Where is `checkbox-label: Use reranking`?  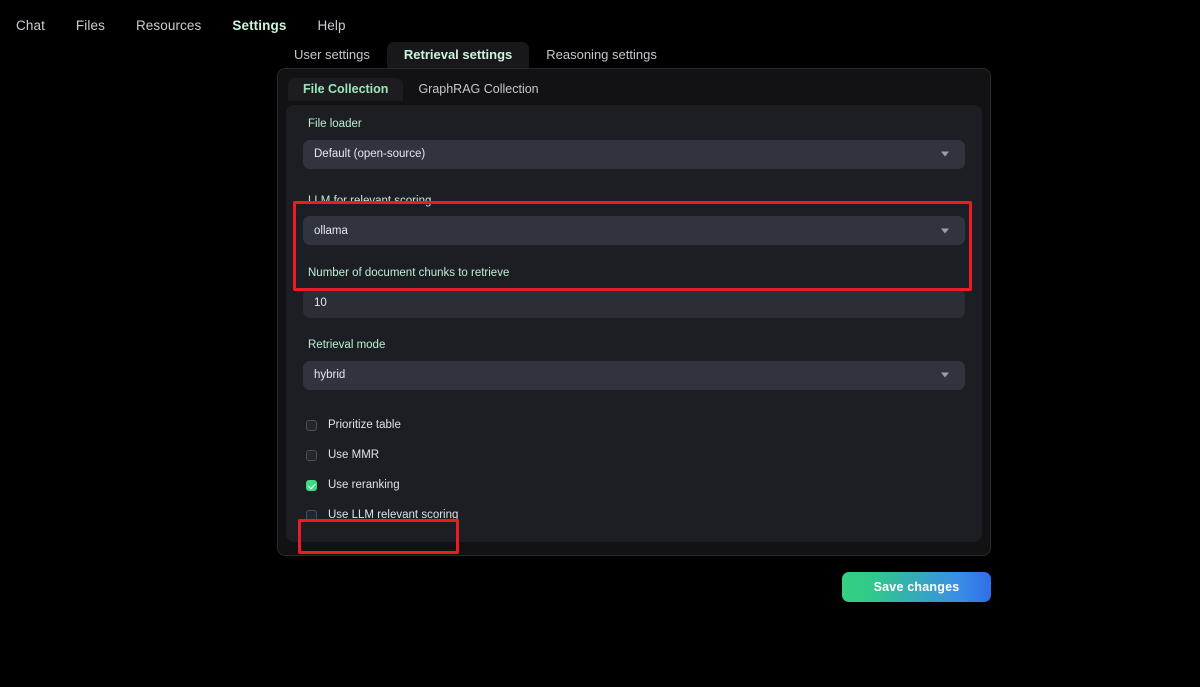 checkbox-label: Use reranking is located at coordinates (364, 484).